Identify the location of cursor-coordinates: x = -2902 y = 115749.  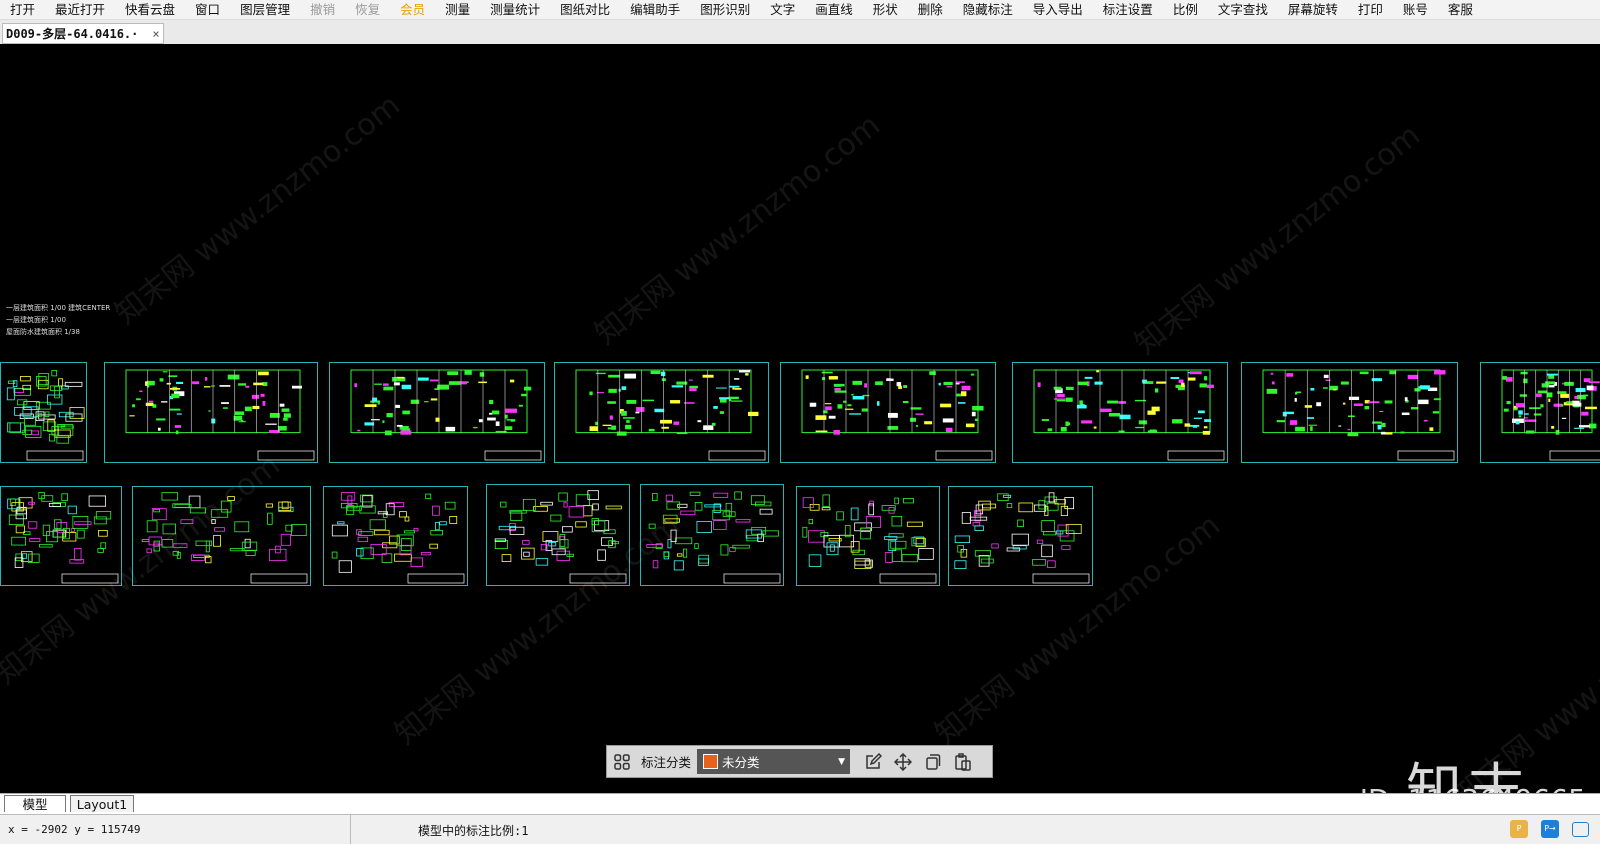
(74, 829).